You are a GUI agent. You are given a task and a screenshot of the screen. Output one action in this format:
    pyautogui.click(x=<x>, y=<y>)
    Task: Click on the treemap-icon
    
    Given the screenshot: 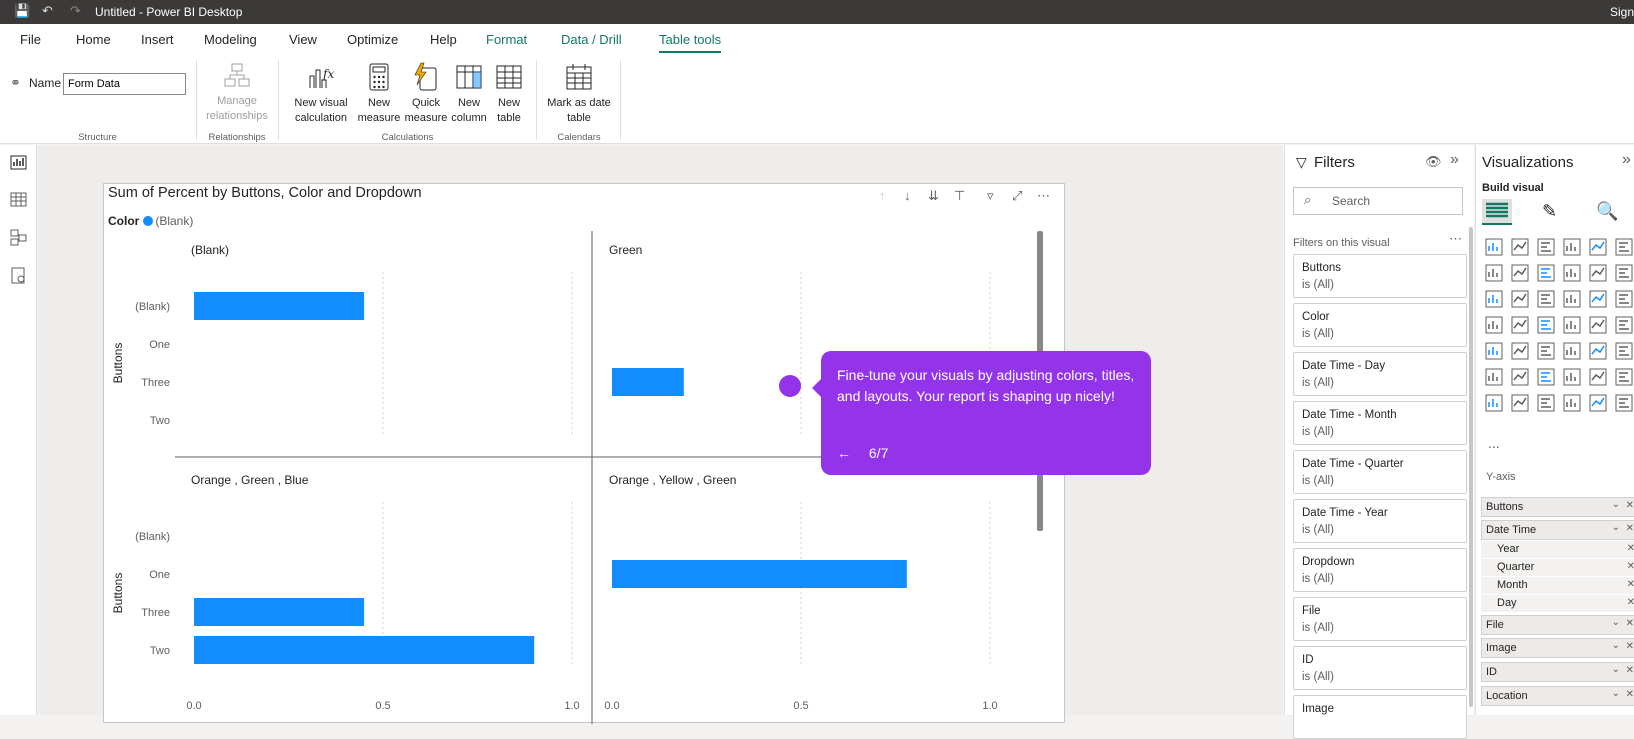 What is the action you would take?
    pyautogui.click(x=1494, y=325)
    